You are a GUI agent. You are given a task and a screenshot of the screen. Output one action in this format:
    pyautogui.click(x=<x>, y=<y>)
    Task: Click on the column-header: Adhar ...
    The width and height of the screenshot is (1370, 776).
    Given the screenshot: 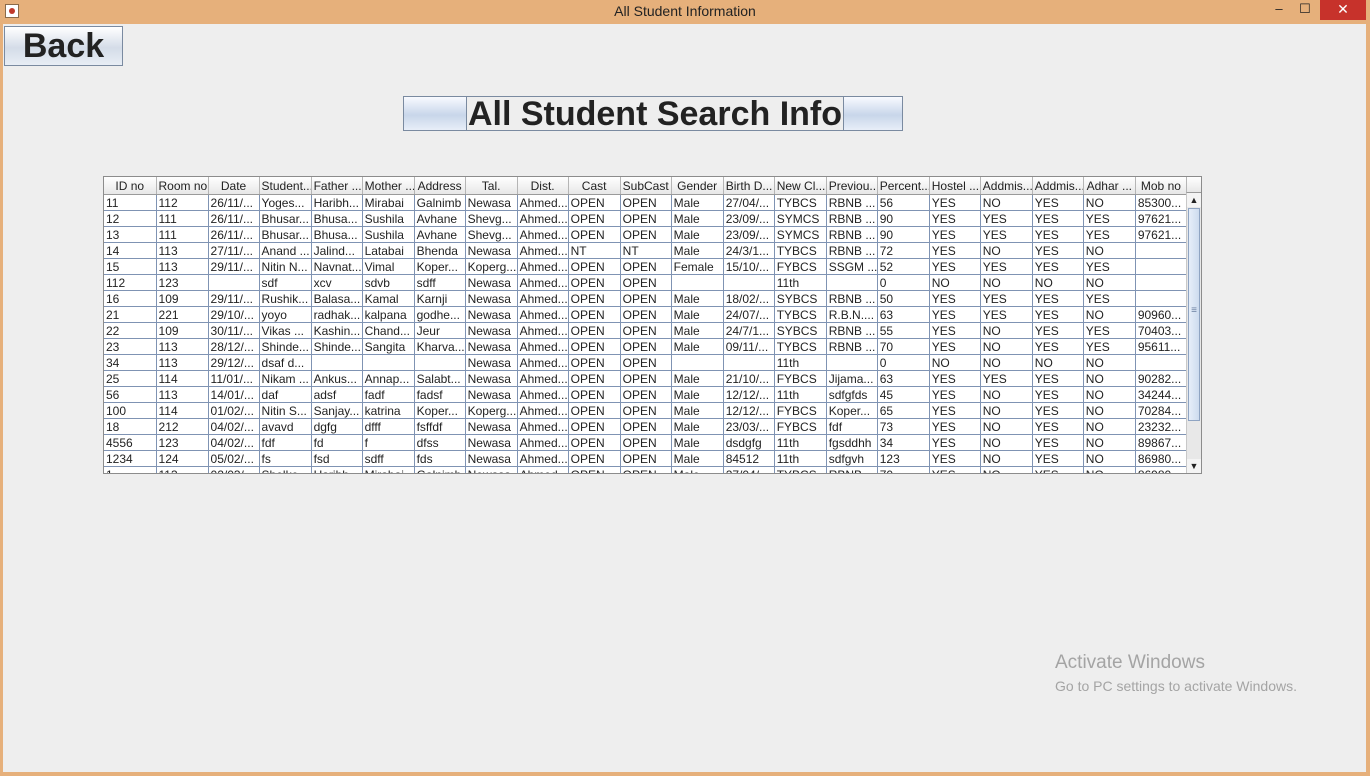 What is the action you would take?
    pyautogui.click(x=1109, y=186)
    